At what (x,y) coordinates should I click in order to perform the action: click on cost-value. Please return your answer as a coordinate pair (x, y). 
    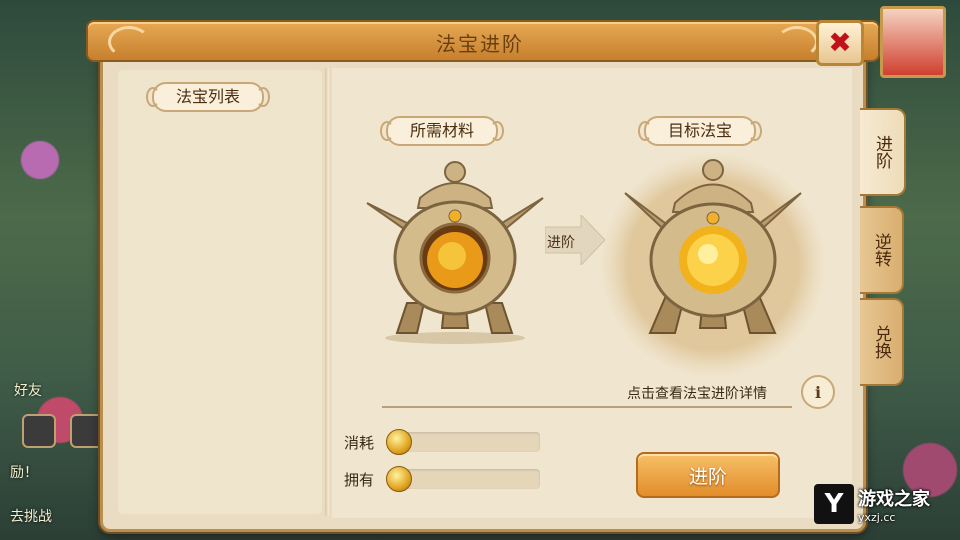
    Looking at the image, I should click on (474, 442).